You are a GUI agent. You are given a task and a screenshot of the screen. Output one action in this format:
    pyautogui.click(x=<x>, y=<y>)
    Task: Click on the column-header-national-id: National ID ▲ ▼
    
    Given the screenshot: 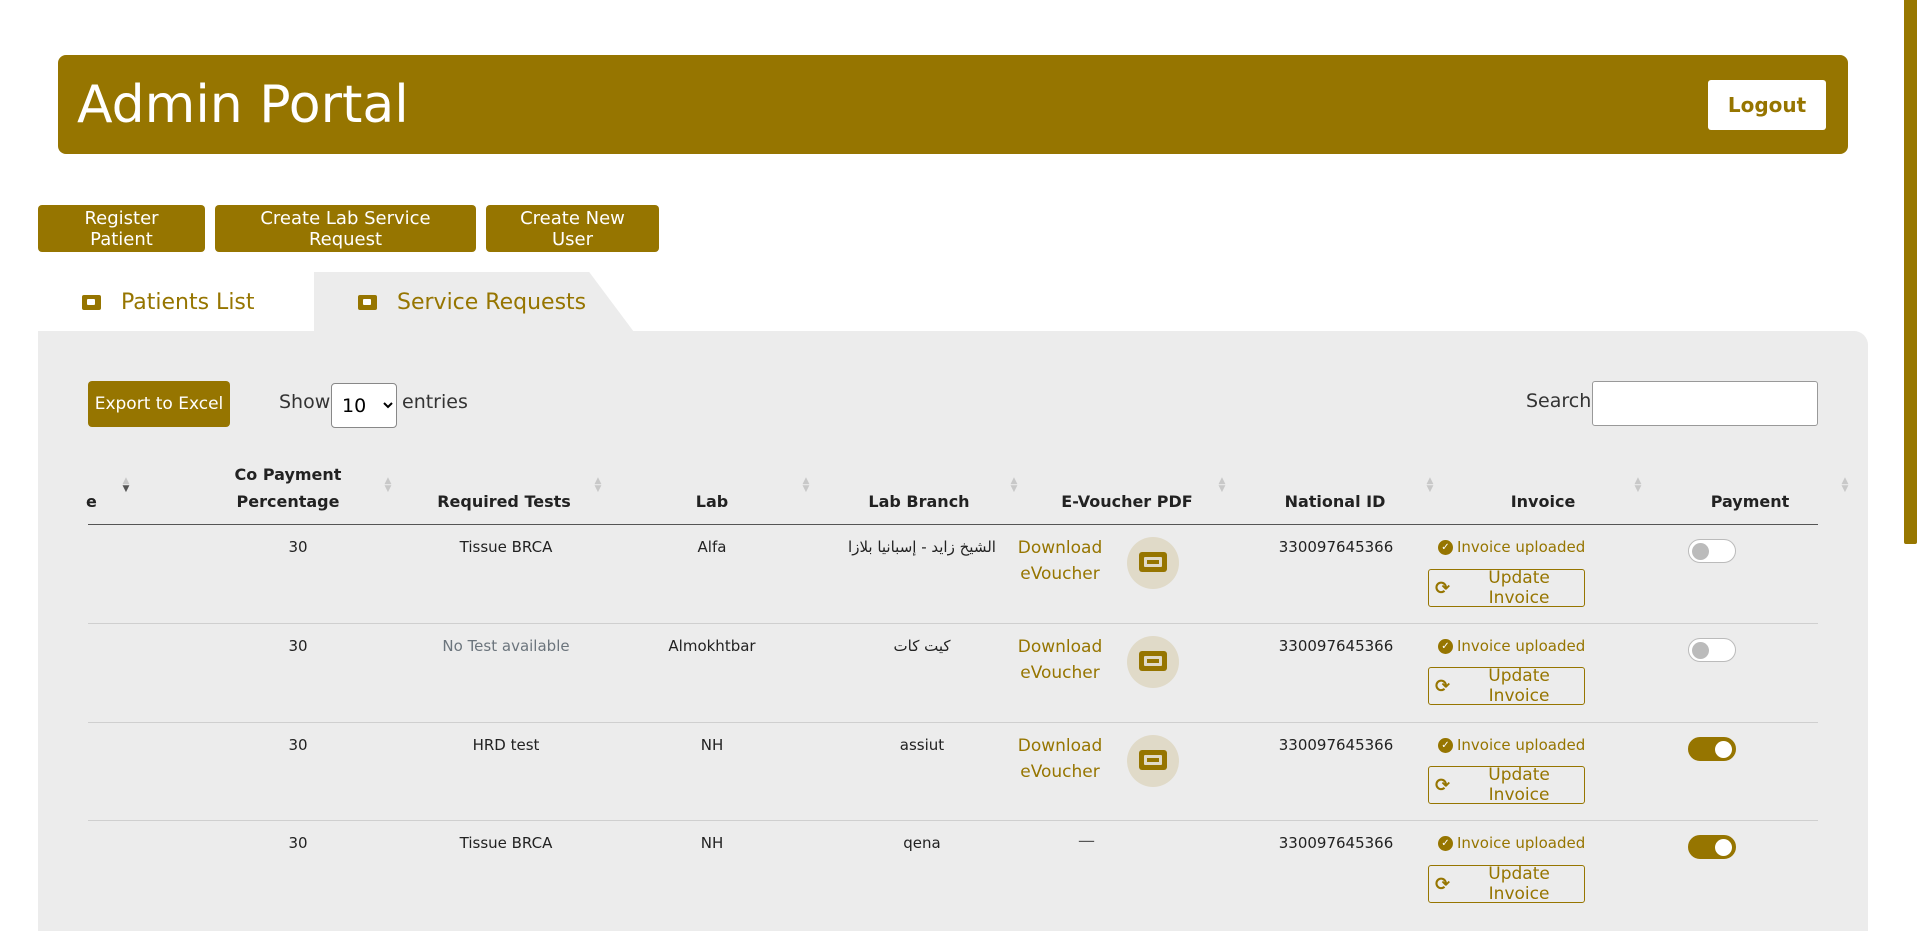 What is the action you would take?
    pyautogui.click(x=1335, y=487)
    